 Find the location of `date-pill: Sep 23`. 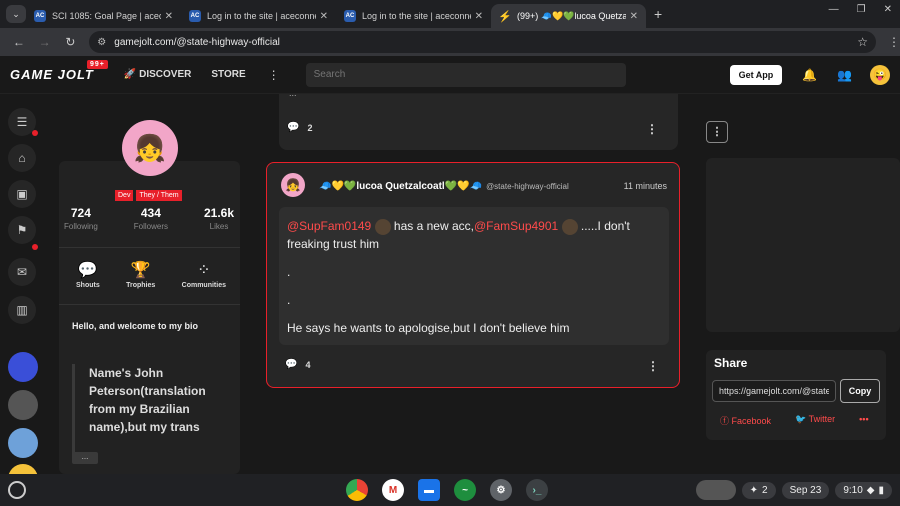

date-pill: Sep 23 is located at coordinates (805, 490).